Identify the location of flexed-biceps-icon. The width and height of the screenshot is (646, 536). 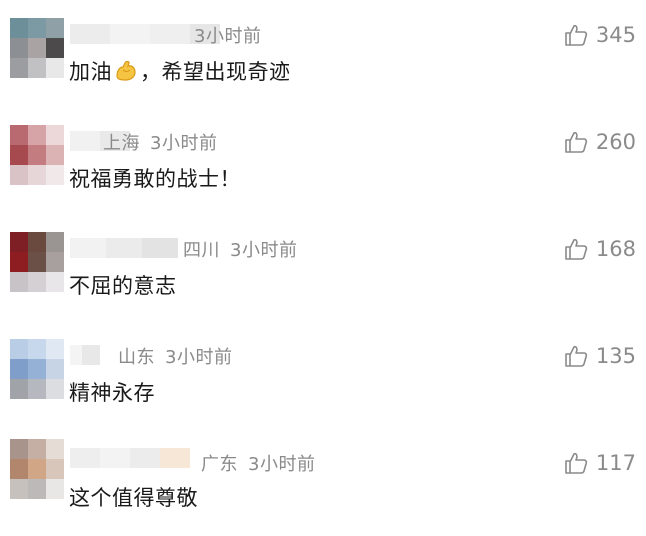
(126, 73).